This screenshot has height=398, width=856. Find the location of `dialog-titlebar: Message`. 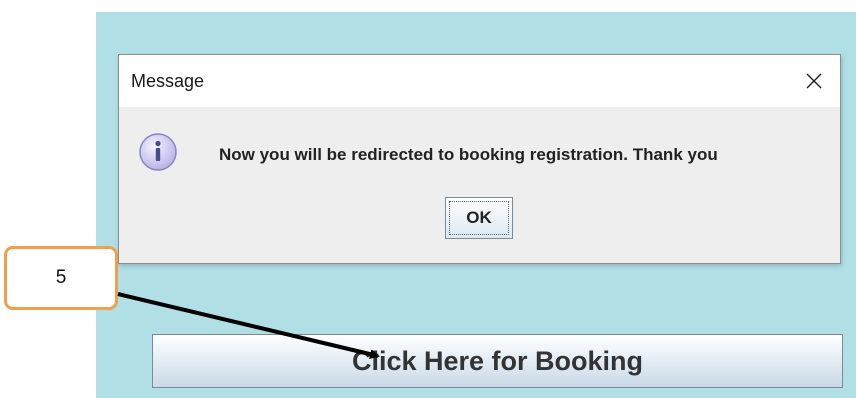

dialog-titlebar: Message is located at coordinates (479, 81).